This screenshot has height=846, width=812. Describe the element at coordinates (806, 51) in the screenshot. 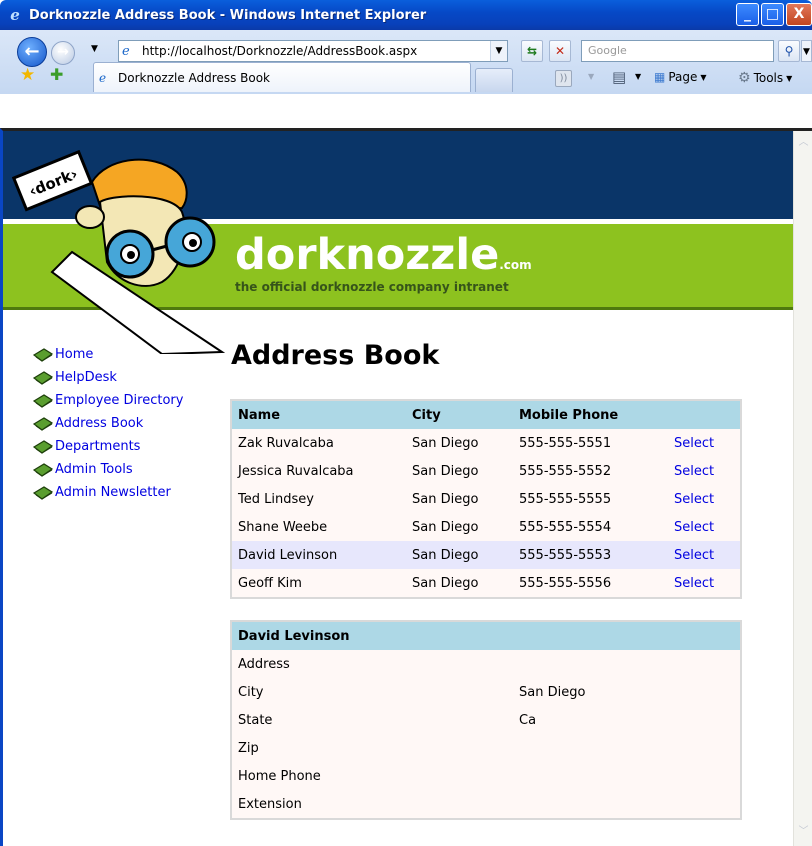

I see `search-options-dropdown: ▼` at that location.